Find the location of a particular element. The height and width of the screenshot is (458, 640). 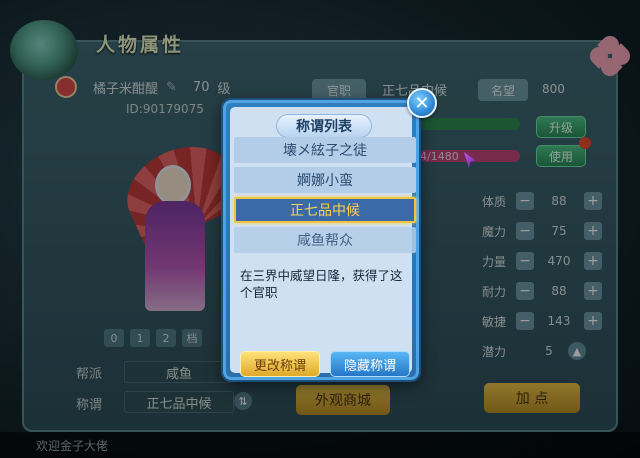

title-list-item: 壊メ絃子之徒 is located at coordinates (325, 150).